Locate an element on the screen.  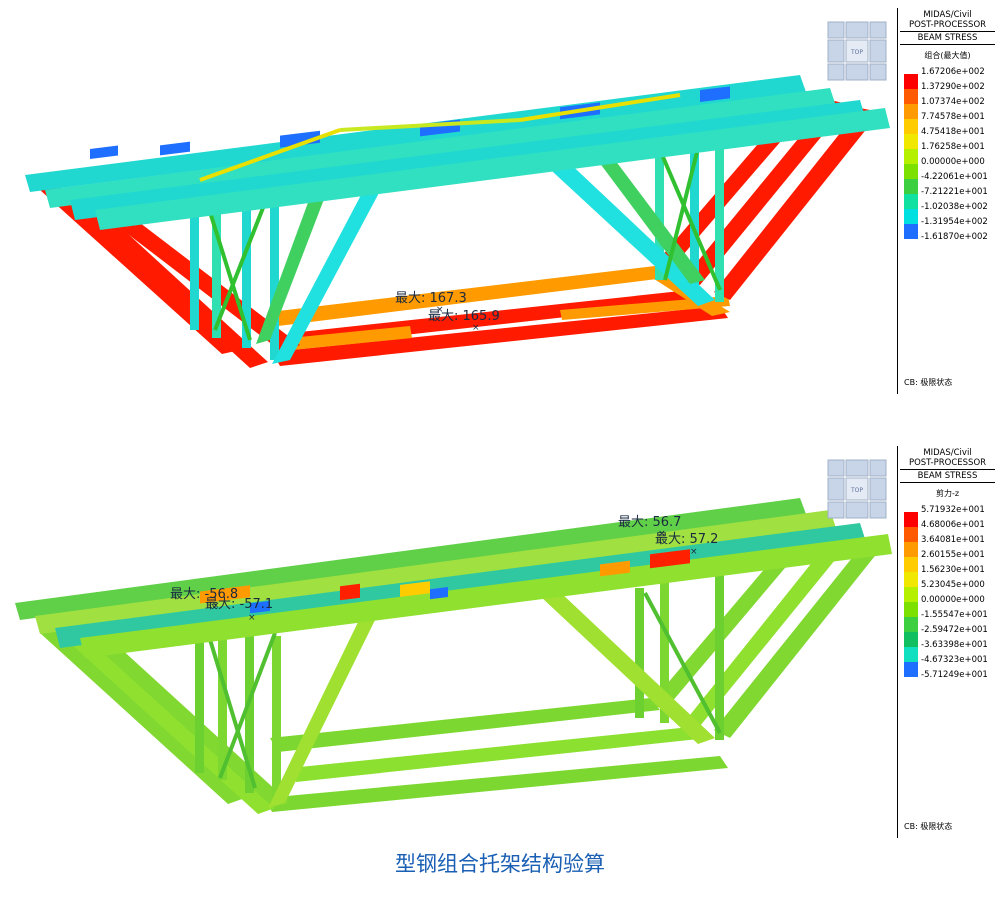
legend-value: -5.71249e+001 is located at coordinates (954, 675).